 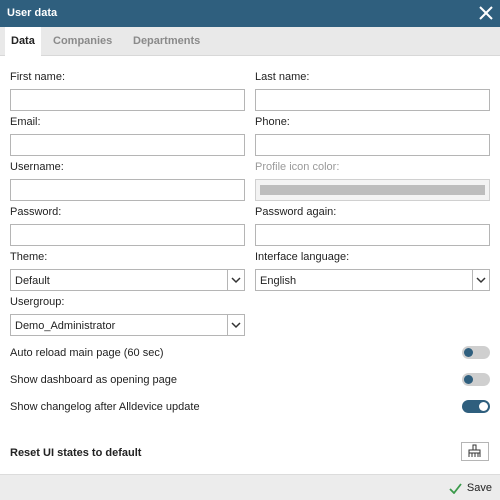 I want to click on theme-label: Theme:, so click(x=29, y=257).